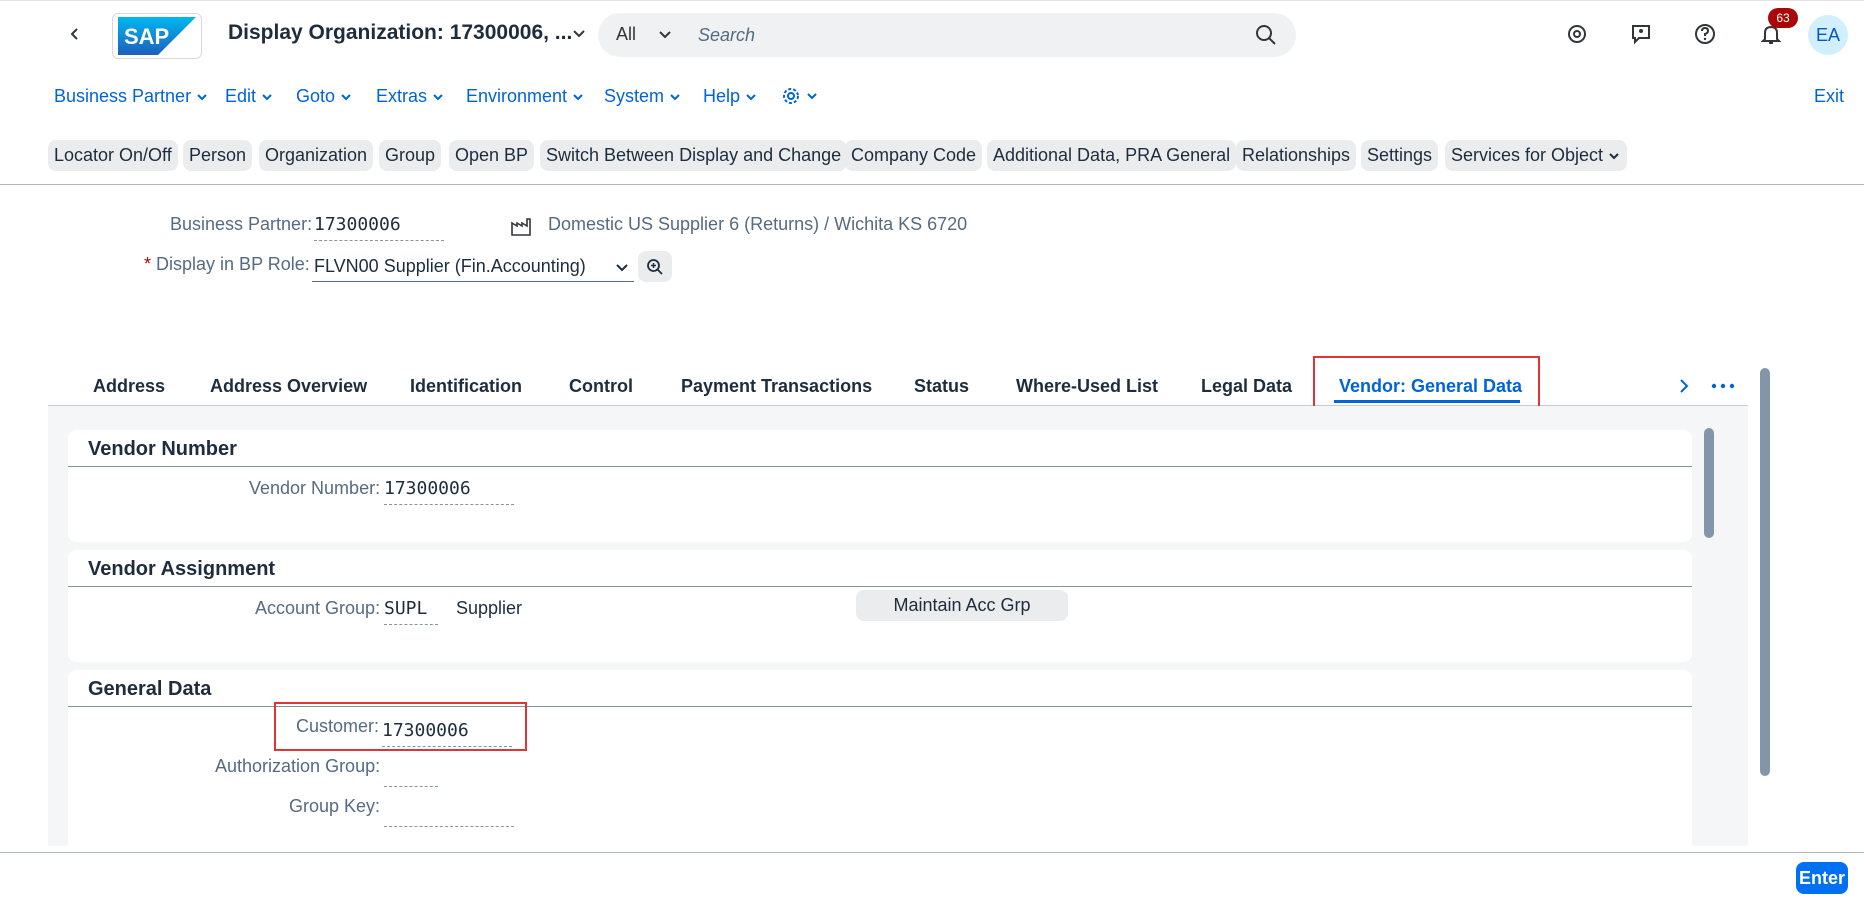  What do you see at coordinates (694, 155) in the screenshot?
I see `switch-display-change-button: Switch Between Display and Change` at bounding box center [694, 155].